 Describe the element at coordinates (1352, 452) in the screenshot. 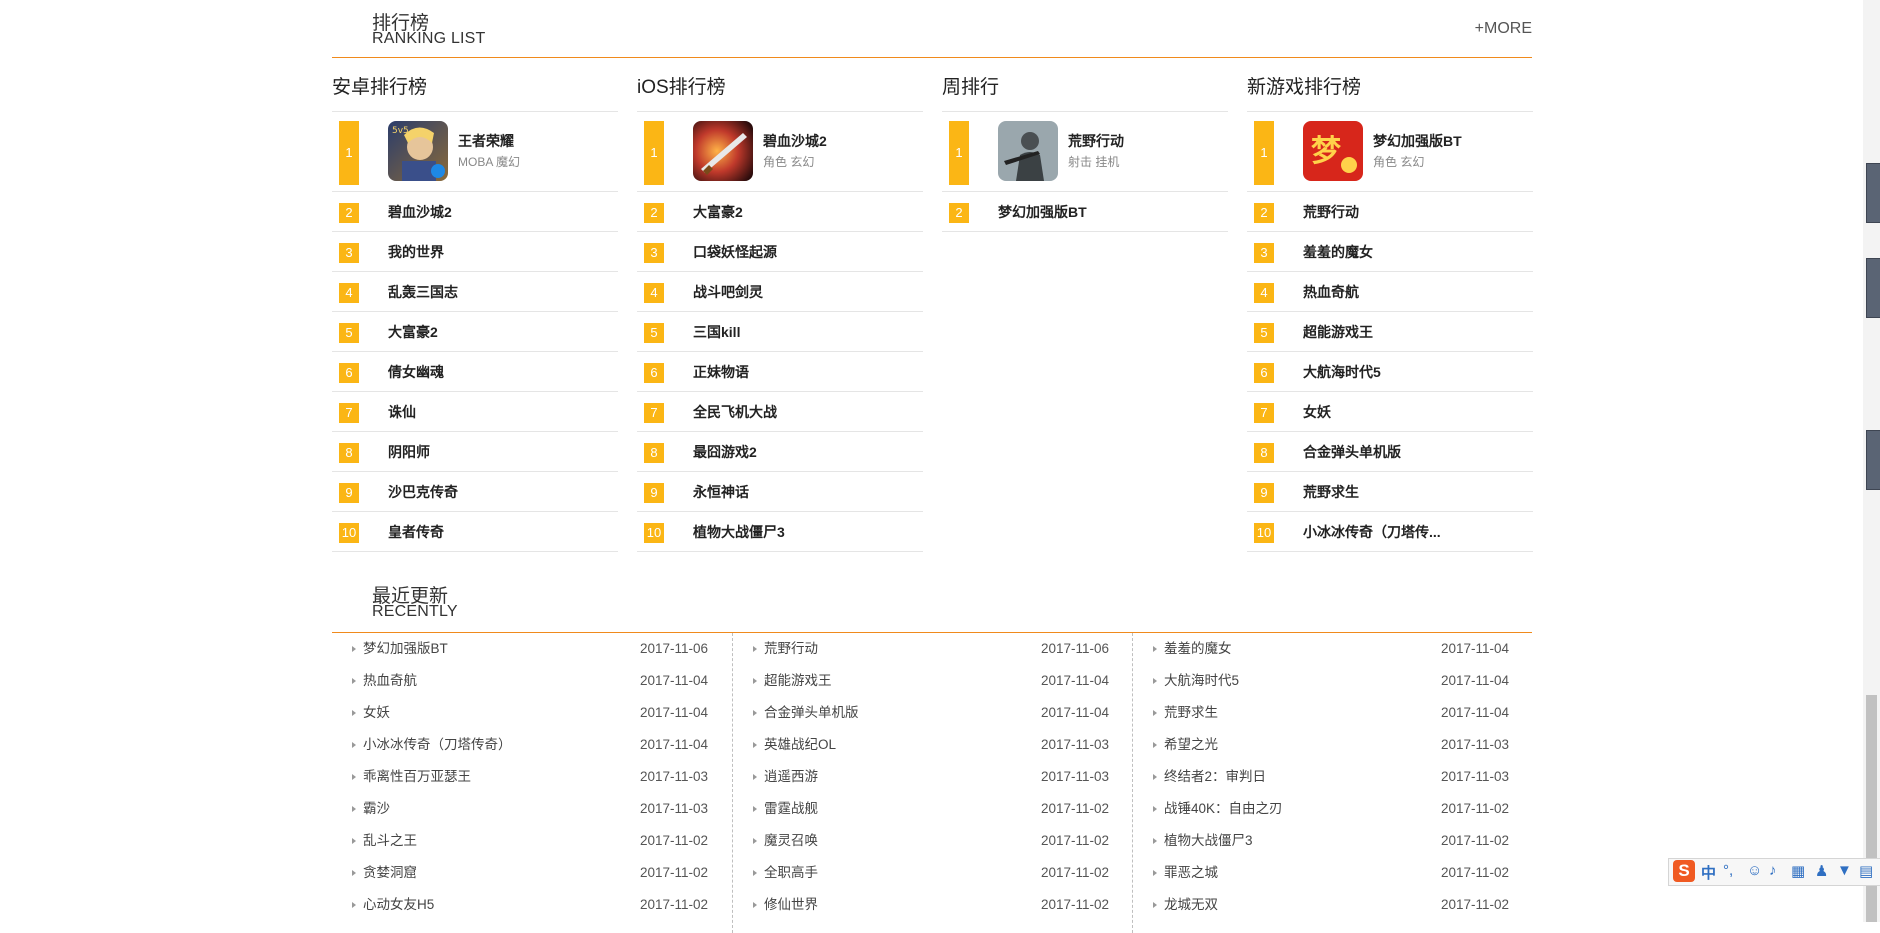

I see `game-name: 合金弹头单机版` at that location.